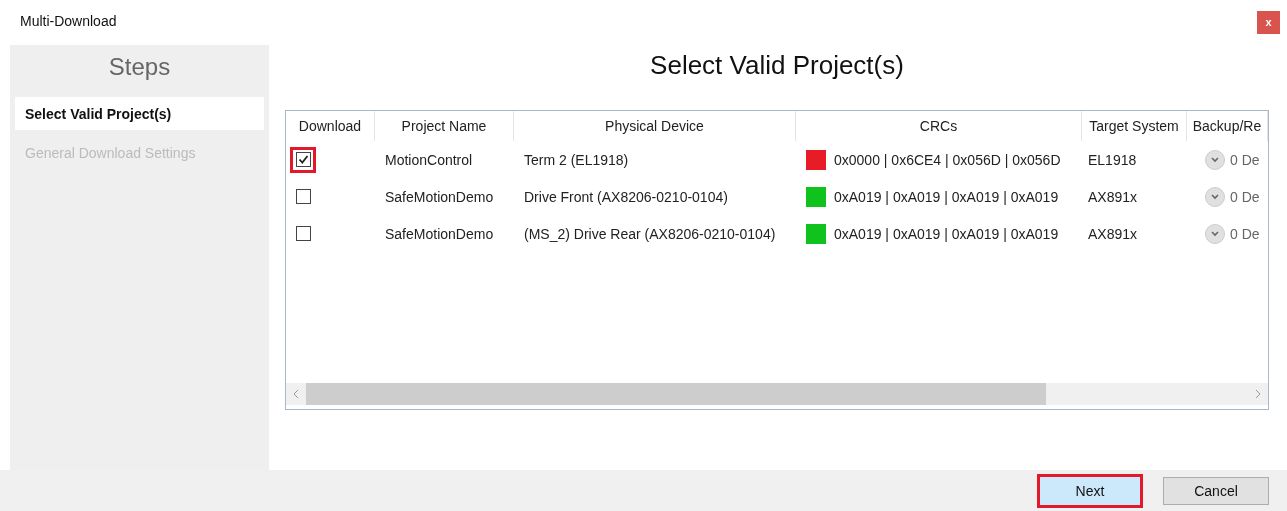  Describe the element at coordinates (650, 233) in the screenshot. I see `physical-device: (MS_2) Drive Rear (AX8206-0210-0104)` at that location.